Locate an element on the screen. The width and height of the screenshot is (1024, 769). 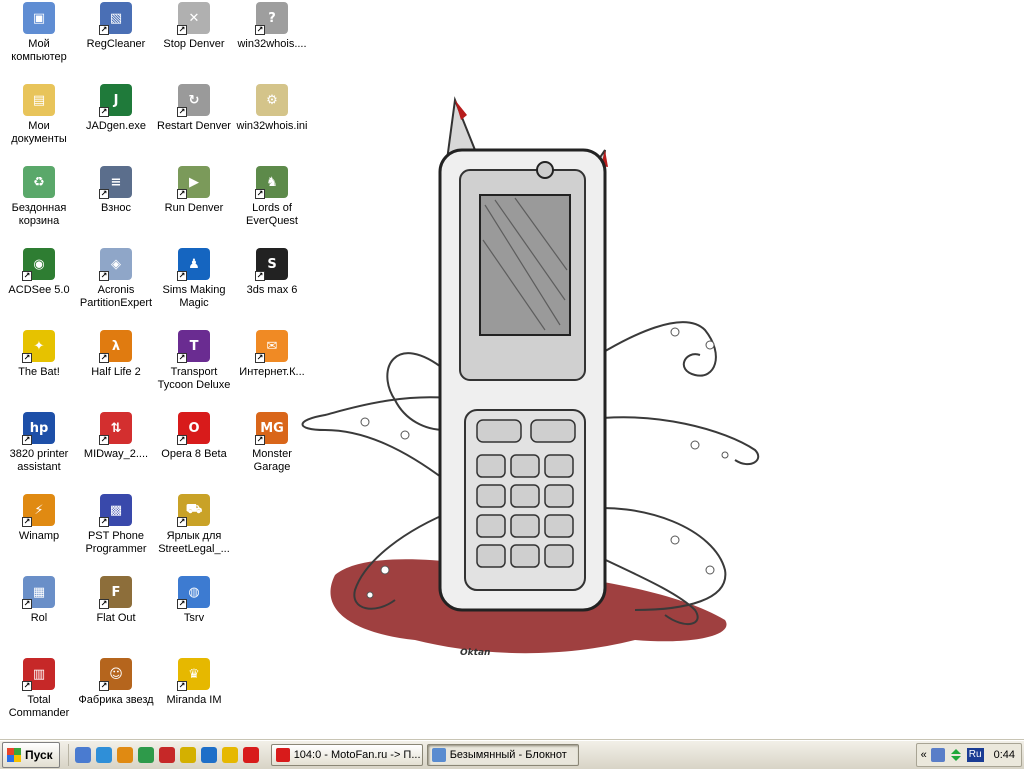
lords-everquest-icon: ♞ ↗ is located at coordinates (271, 182).